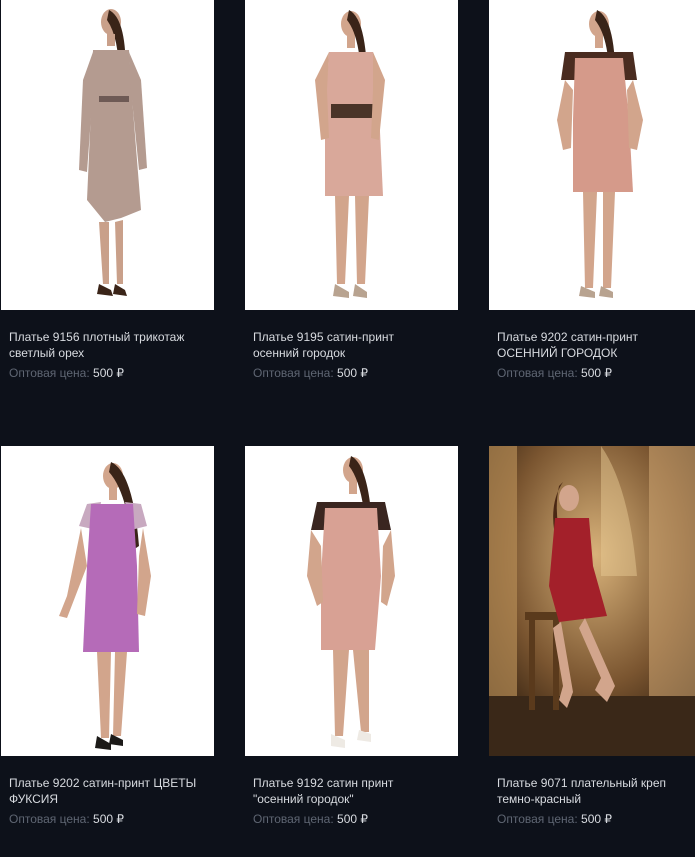 This screenshot has height=857, width=695. I want to click on product-title: Платье 9202 сатин-принт ЦВЕТЫ ФУКСИЯ, so click(109, 791).